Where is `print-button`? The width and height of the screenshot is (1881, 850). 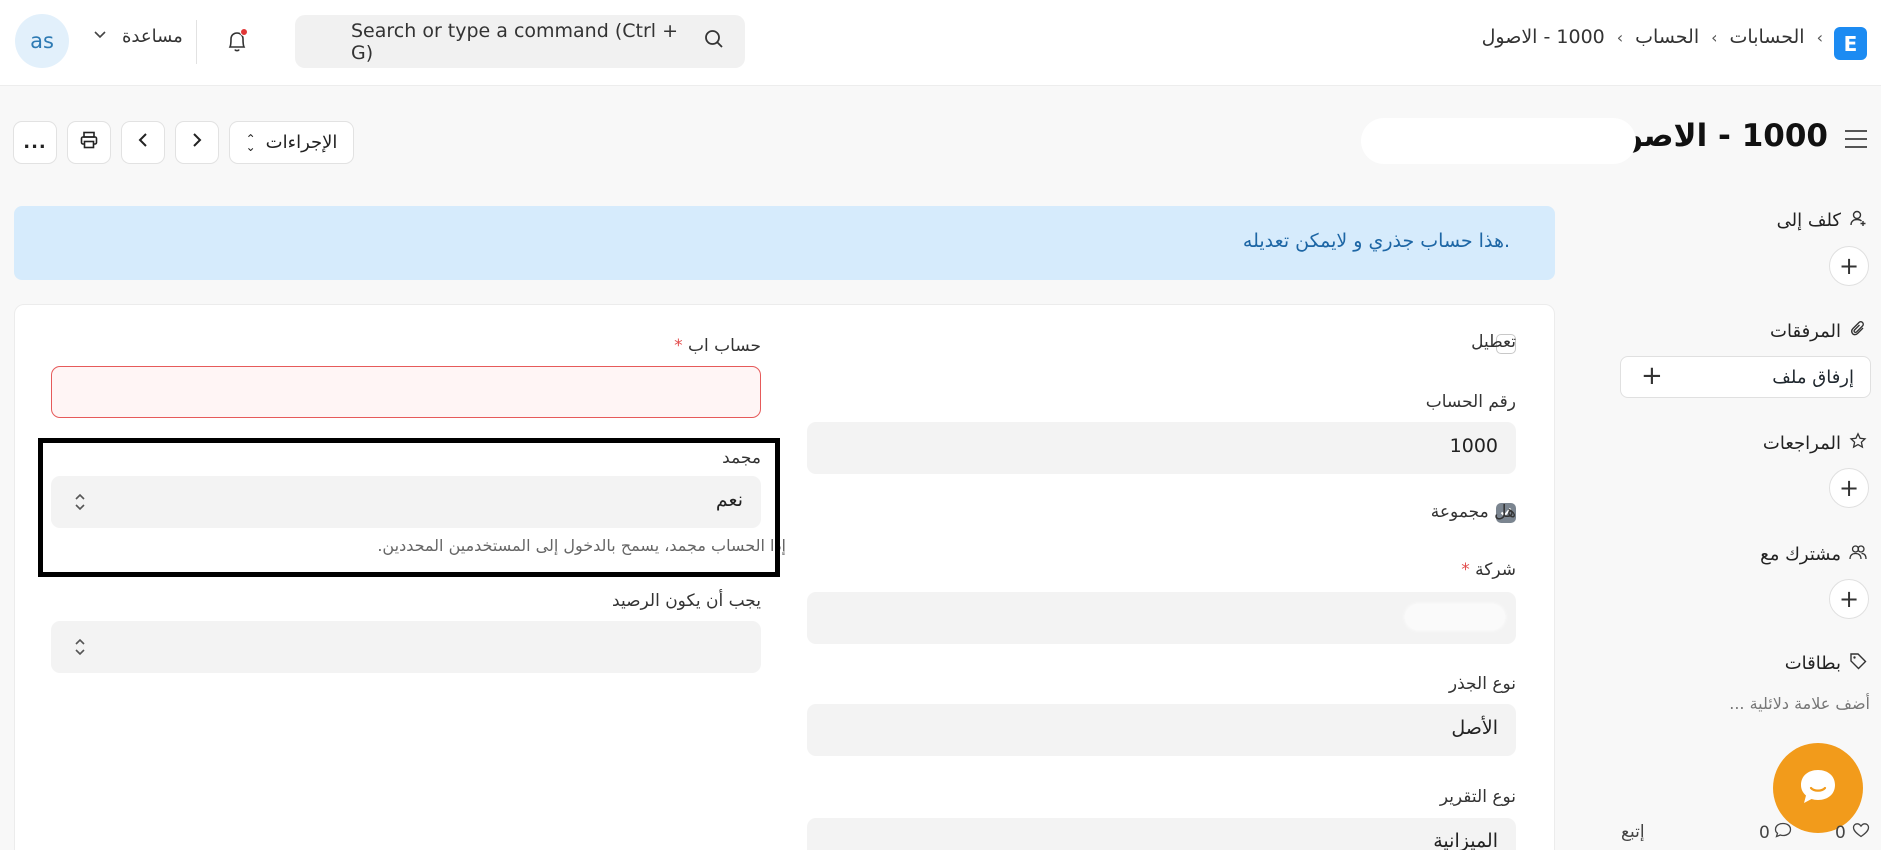
print-button is located at coordinates (89, 142).